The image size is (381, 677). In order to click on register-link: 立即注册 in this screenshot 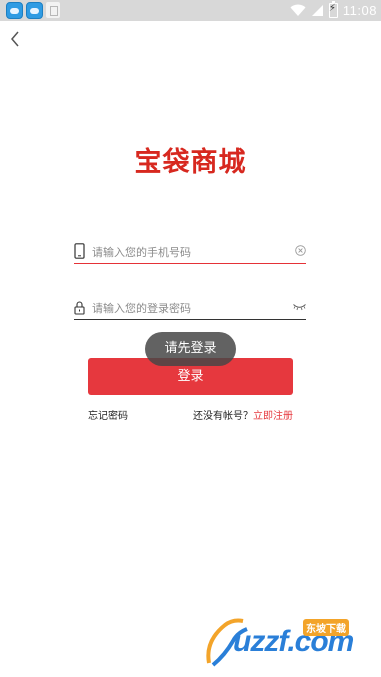, I will do `click(273, 416)`.